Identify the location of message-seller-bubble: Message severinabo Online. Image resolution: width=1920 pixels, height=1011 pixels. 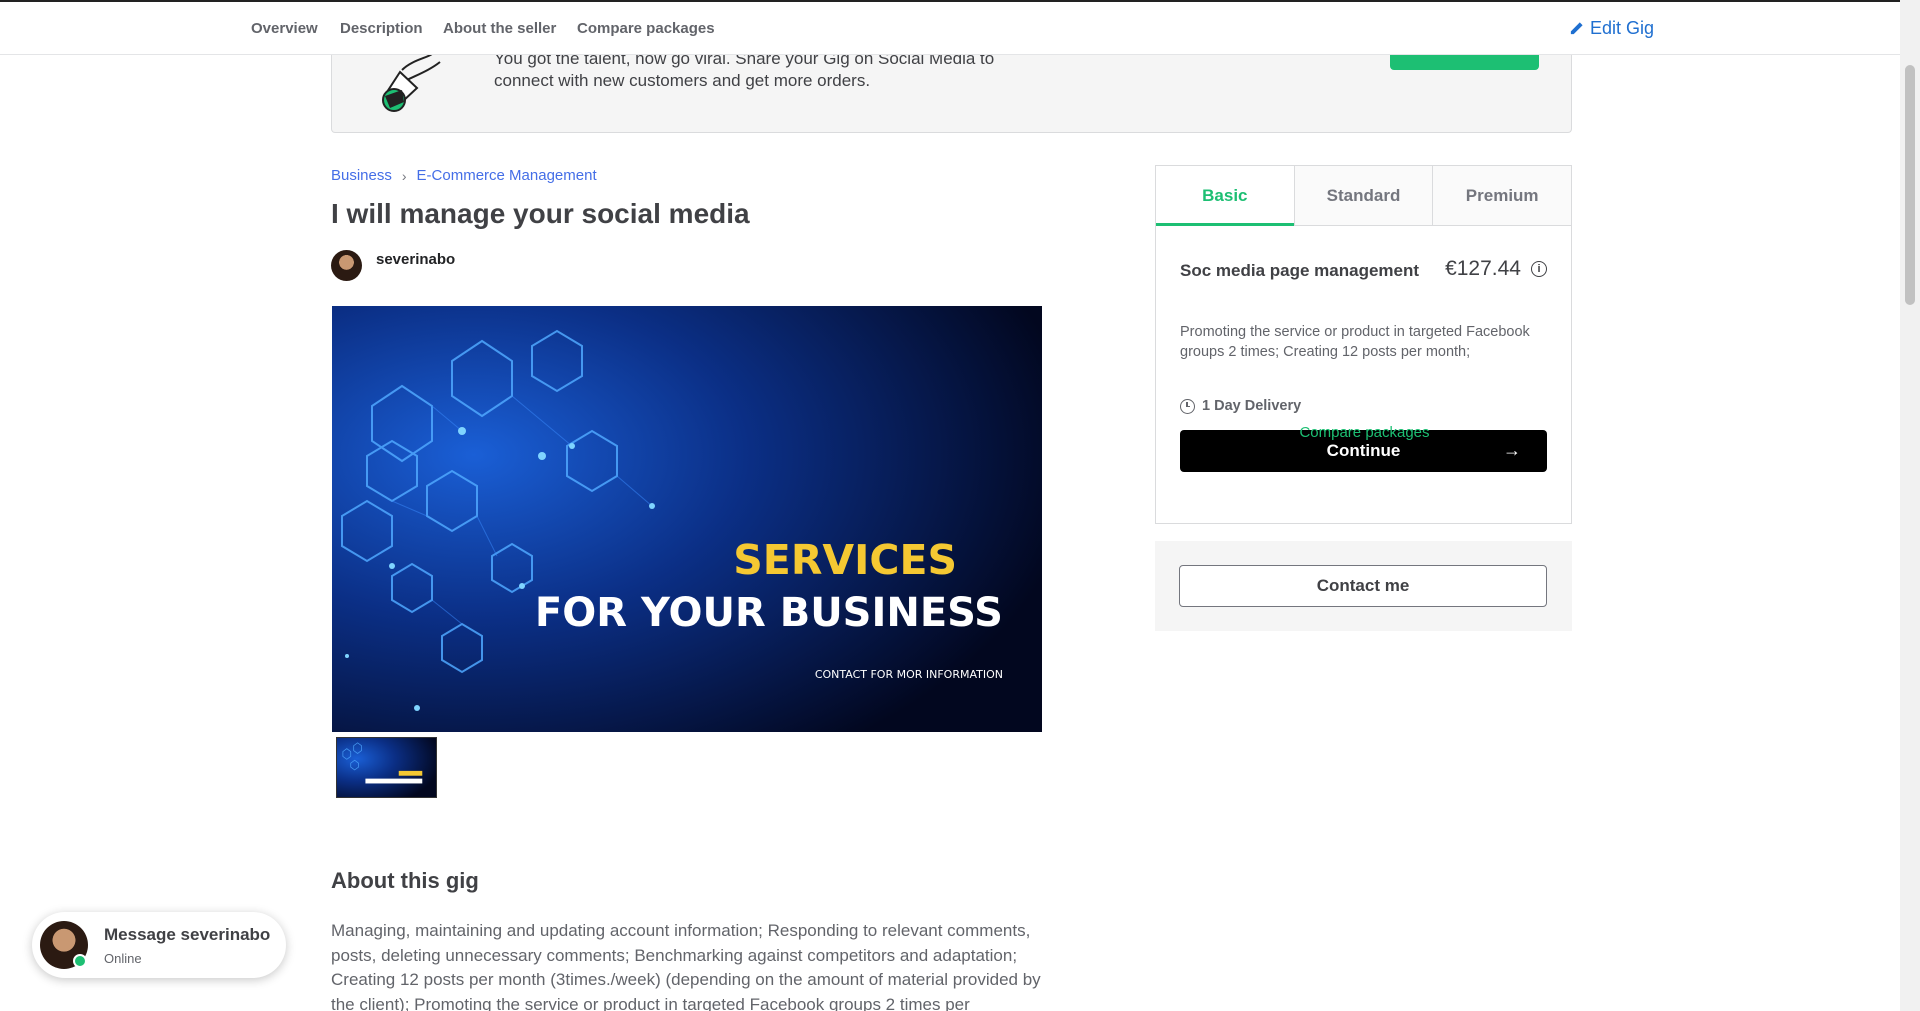
(159, 945).